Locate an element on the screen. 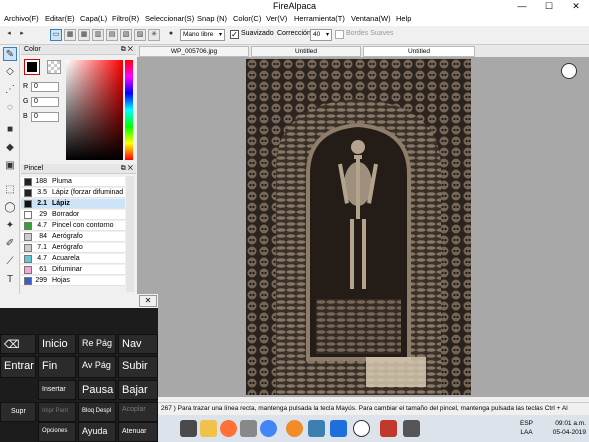  home-key: Inicio is located at coordinates (57, 344).